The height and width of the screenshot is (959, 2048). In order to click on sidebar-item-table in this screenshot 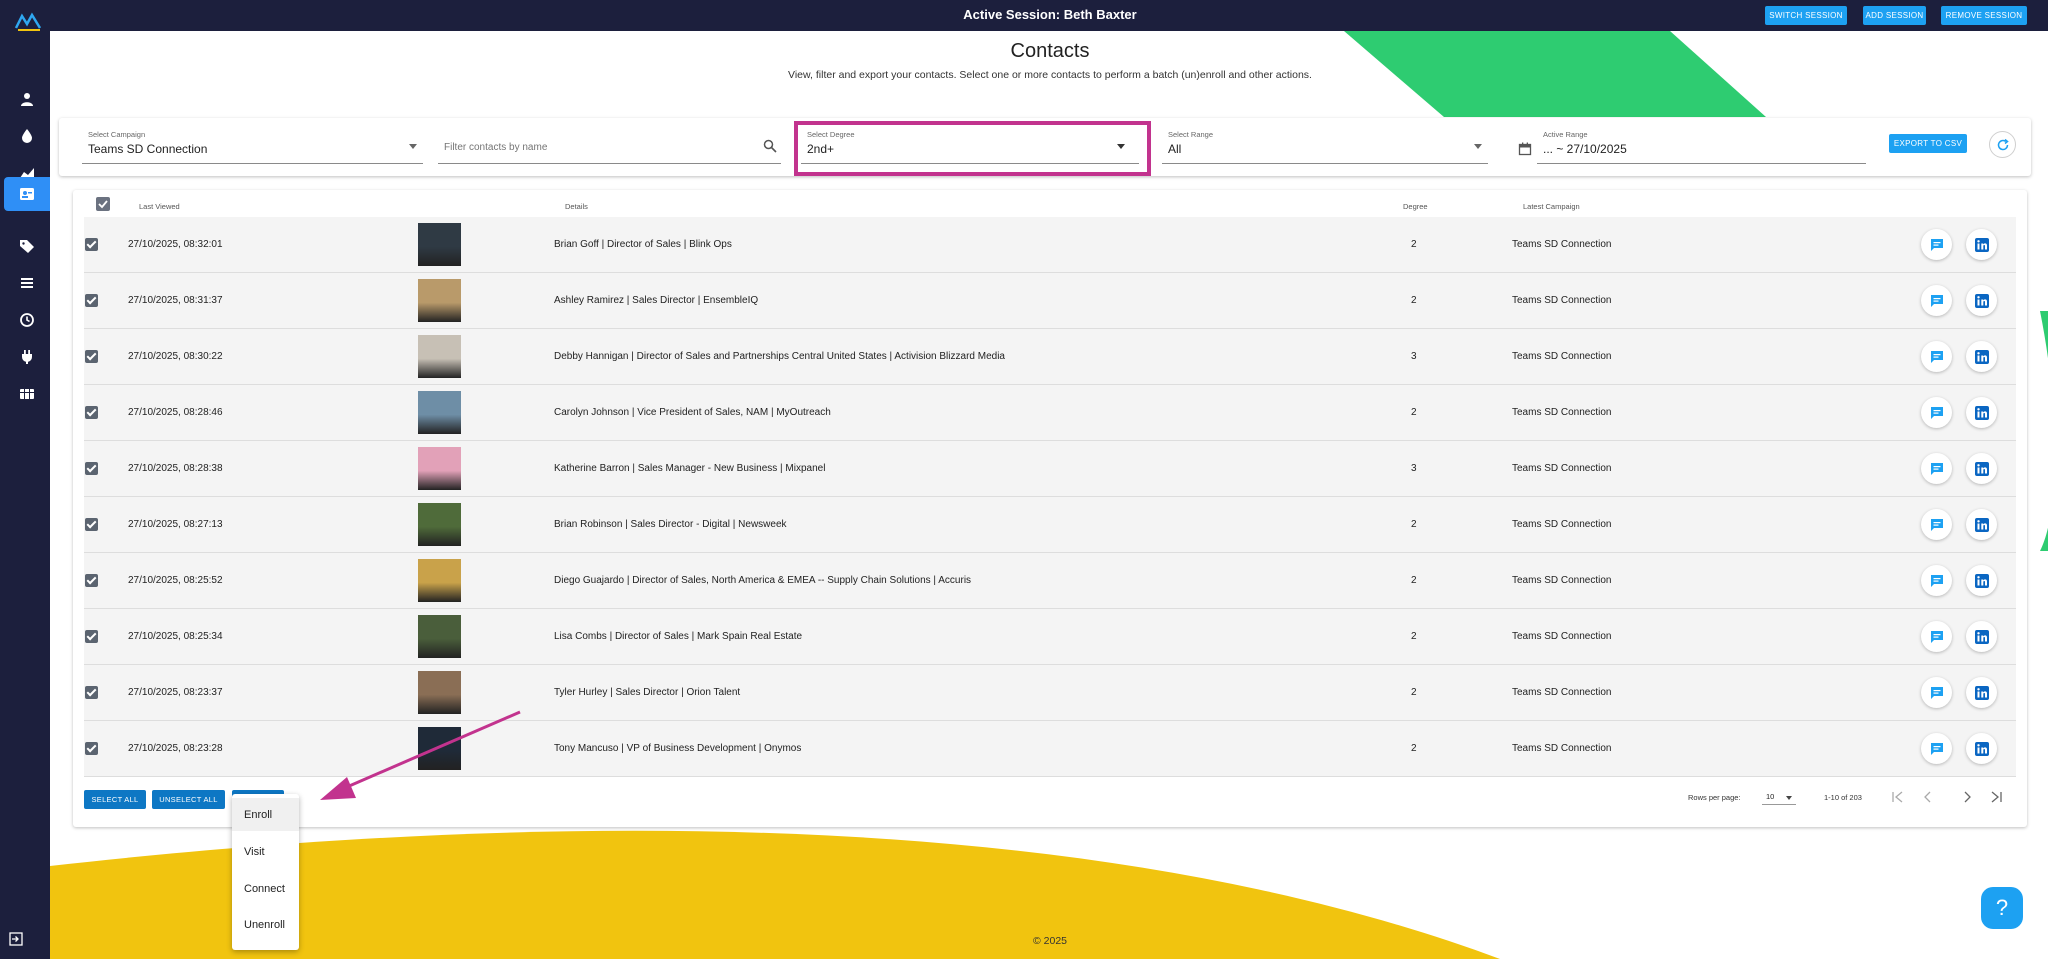, I will do `click(27, 394)`.